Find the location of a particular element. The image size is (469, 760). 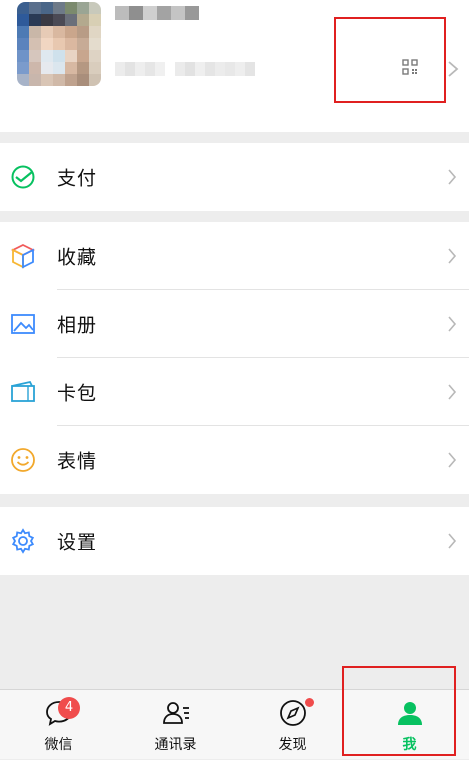

menu-item-pay: 支付 is located at coordinates (234, 177).